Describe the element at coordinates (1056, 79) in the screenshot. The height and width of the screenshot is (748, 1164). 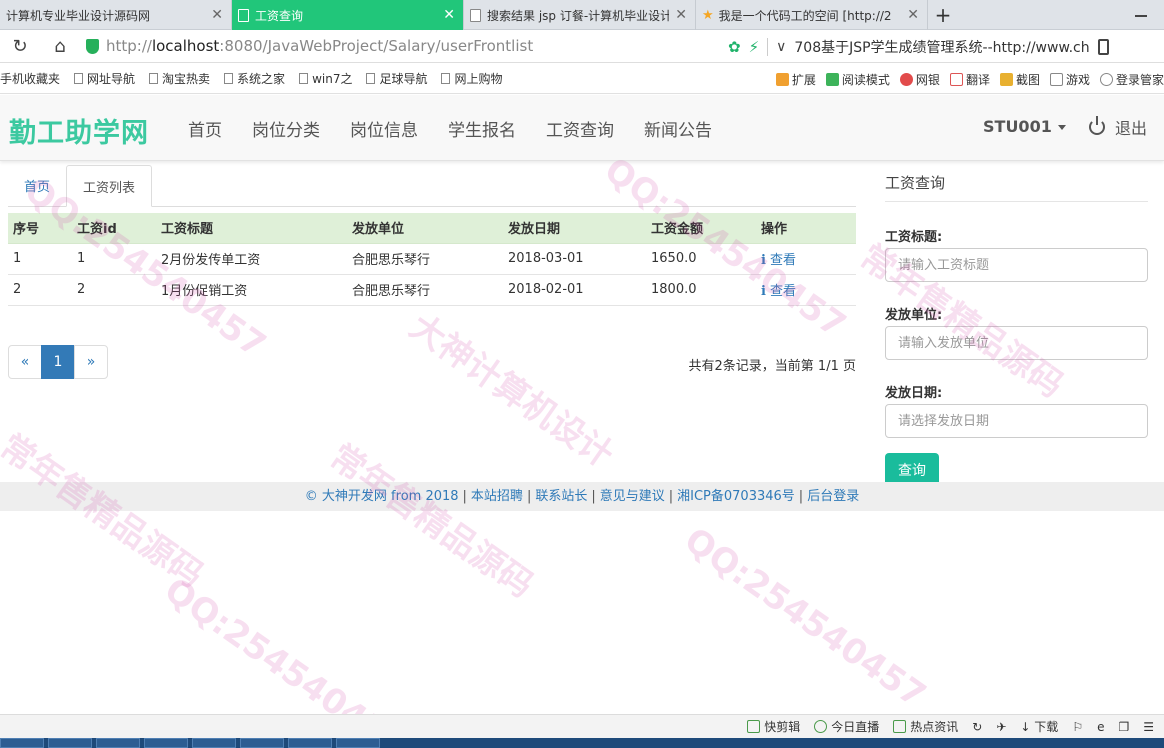
I see `gamepad-icon` at that location.